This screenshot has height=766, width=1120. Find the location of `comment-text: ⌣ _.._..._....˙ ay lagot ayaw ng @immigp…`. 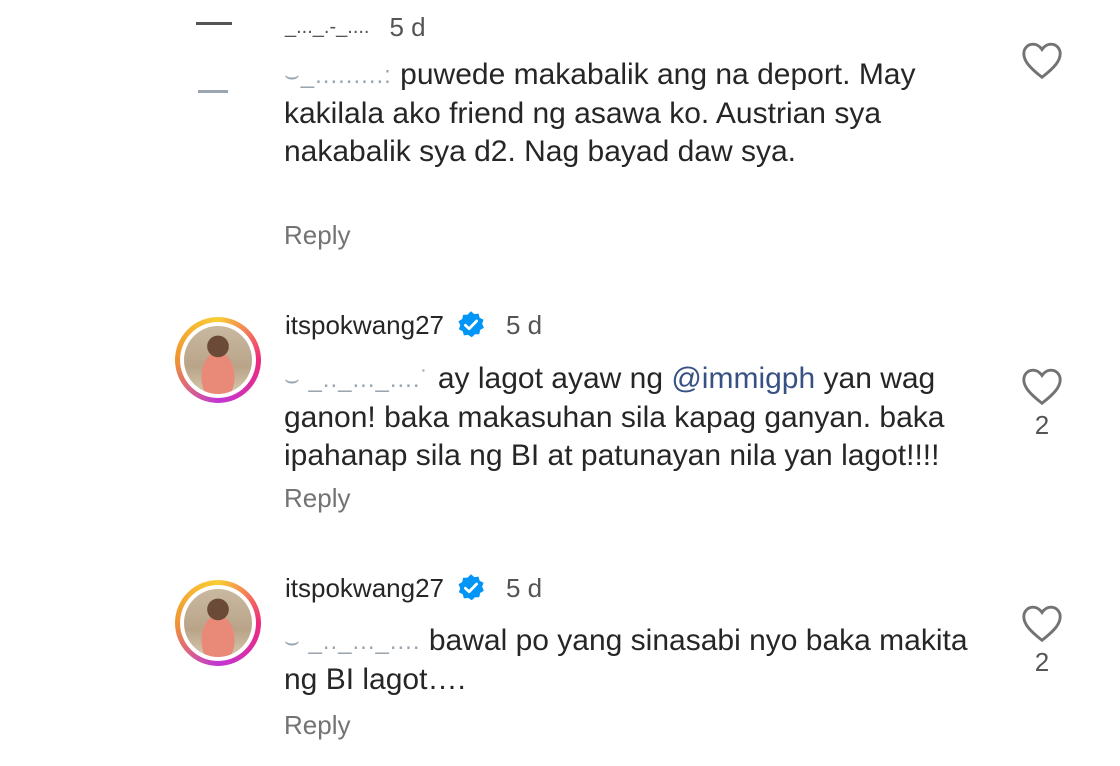

comment-text: ⌣ _.._..._....˙ ay lagot ayaw ng @immigp… is located at coordinates (644, 417).